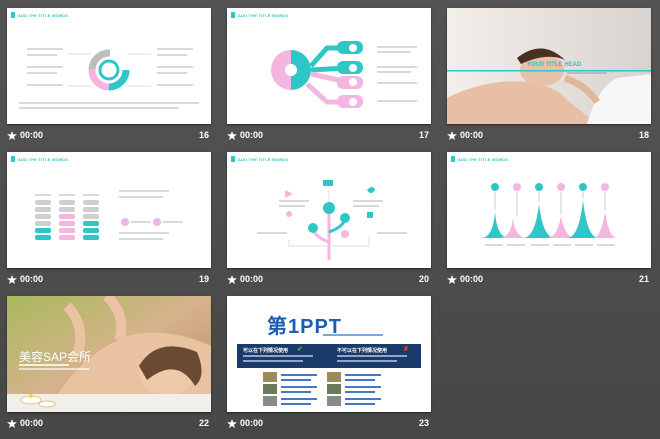 This screenshot has width=660, height=439. What do you see at coordinates (329, 424) in the screenshot?
I see `slide-meta-23: 00:00 23` at bounding box center [329, 424].